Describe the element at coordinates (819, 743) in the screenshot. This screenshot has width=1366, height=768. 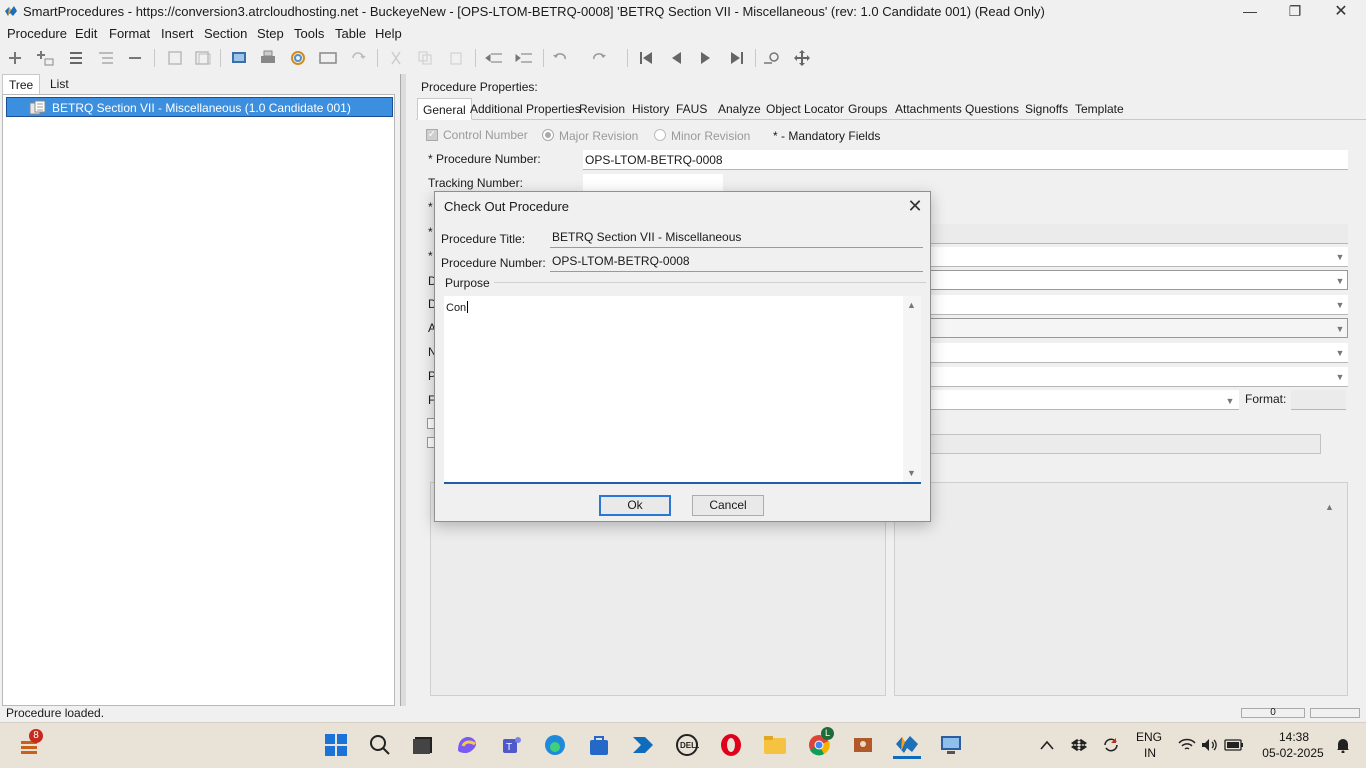
I see `chrome-icon: L` at that location.